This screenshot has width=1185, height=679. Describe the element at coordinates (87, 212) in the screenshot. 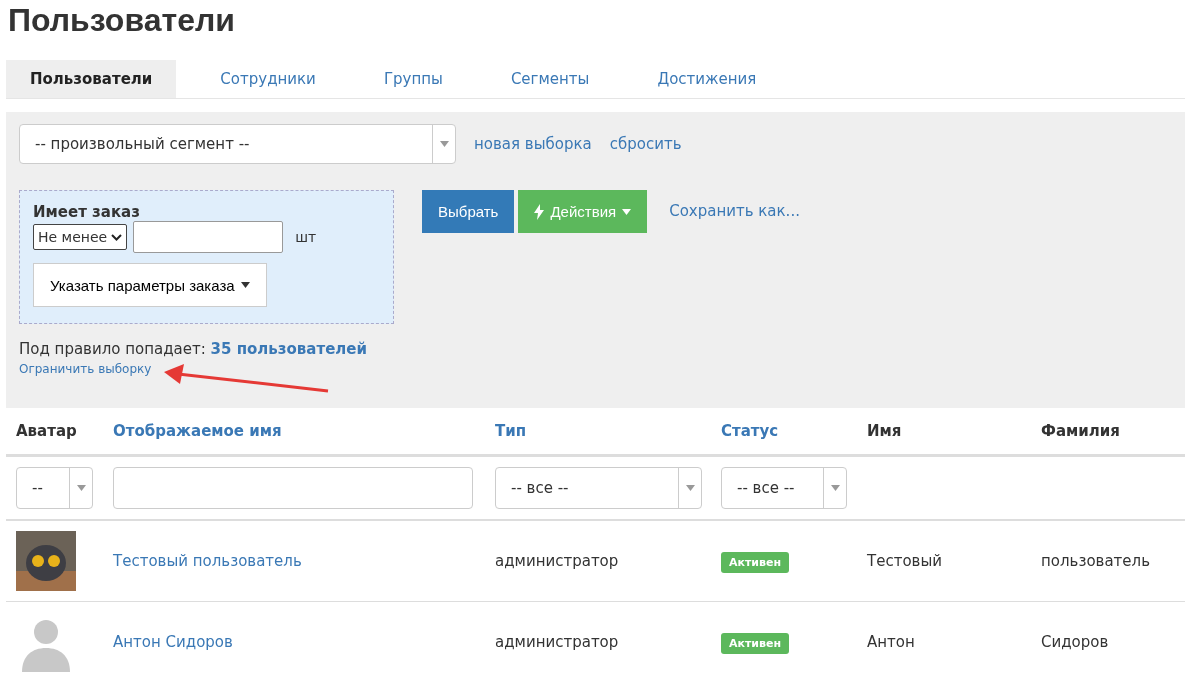

I see `condition-title: Имеет заказ` at that location.